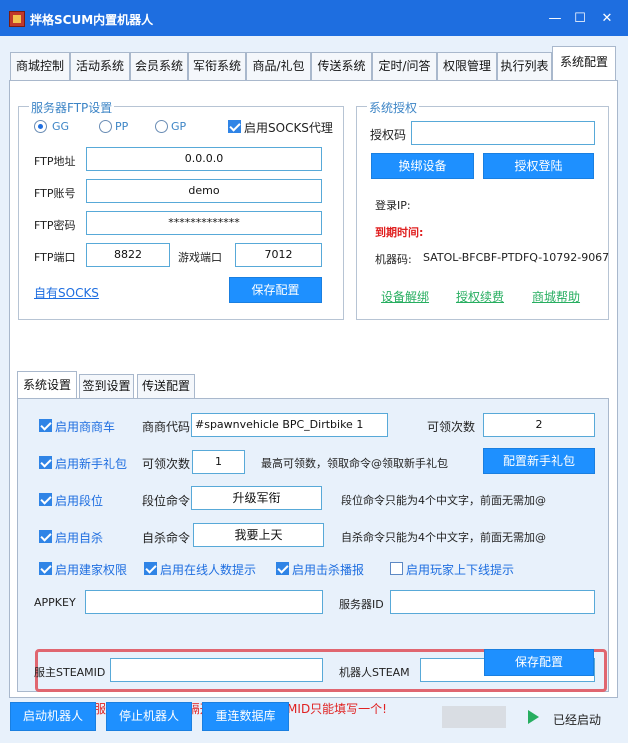  Describe the element at coordinates (555, 20) in the screenshot. I see `minimize-icon: —` at that location.